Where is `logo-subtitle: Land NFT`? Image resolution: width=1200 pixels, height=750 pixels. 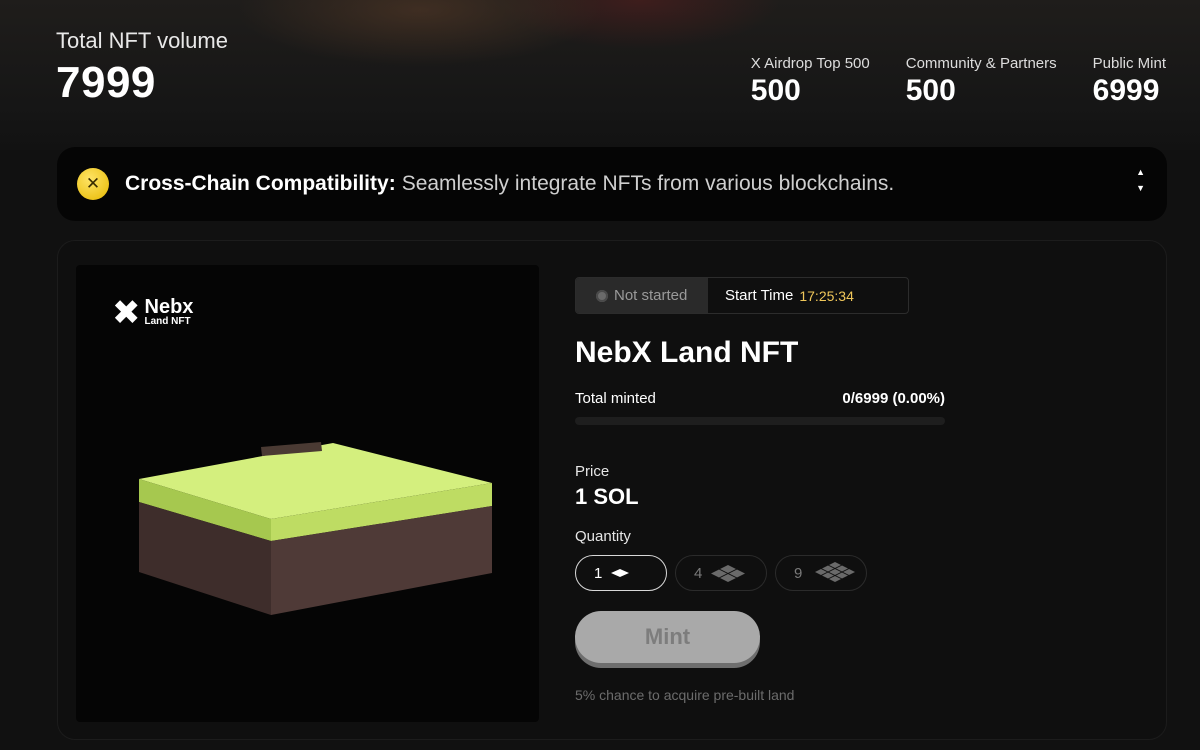 logo-subtitle: Land NFT is located at coordinates (167, 321).